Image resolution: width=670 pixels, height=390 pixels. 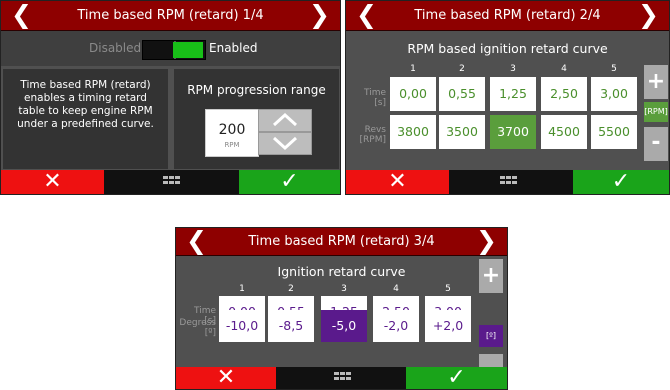 What do you see at coordinates (507, 48) in the screenshot?
I see `table-title: RPM based ignition retard curve` at bounding box center [507, 48].